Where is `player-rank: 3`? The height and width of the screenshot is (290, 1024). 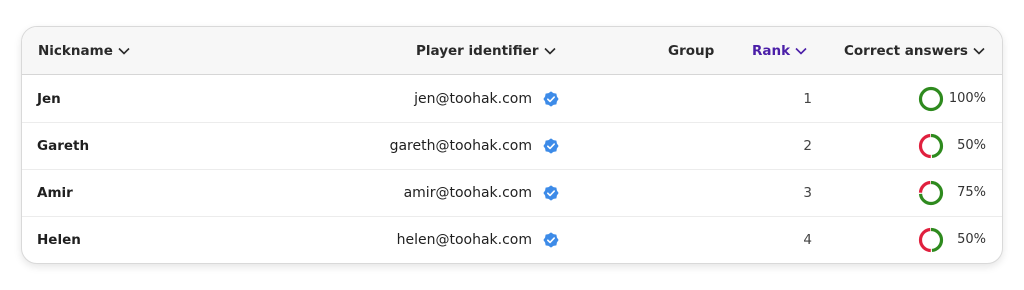 player-rank: 3 is located at coordinates (807, 192).